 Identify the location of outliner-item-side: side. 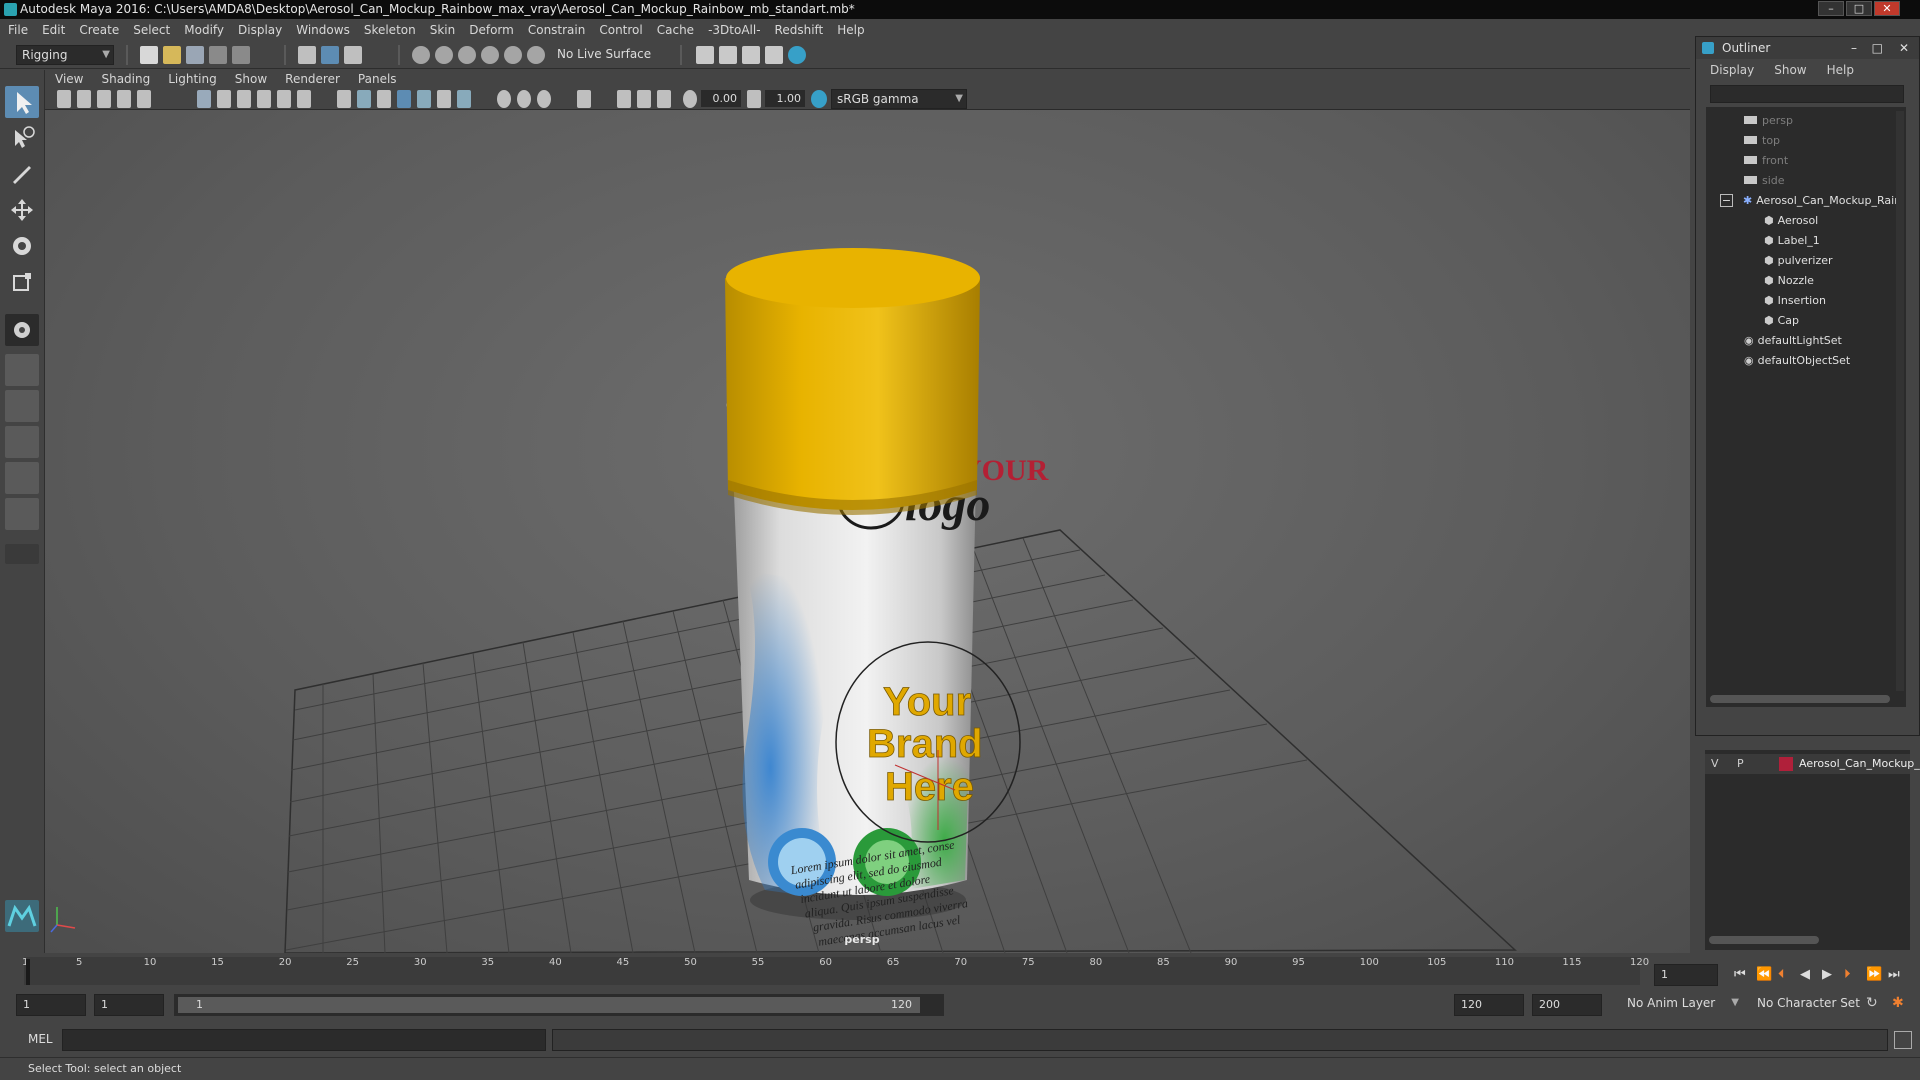
(1764, 181).